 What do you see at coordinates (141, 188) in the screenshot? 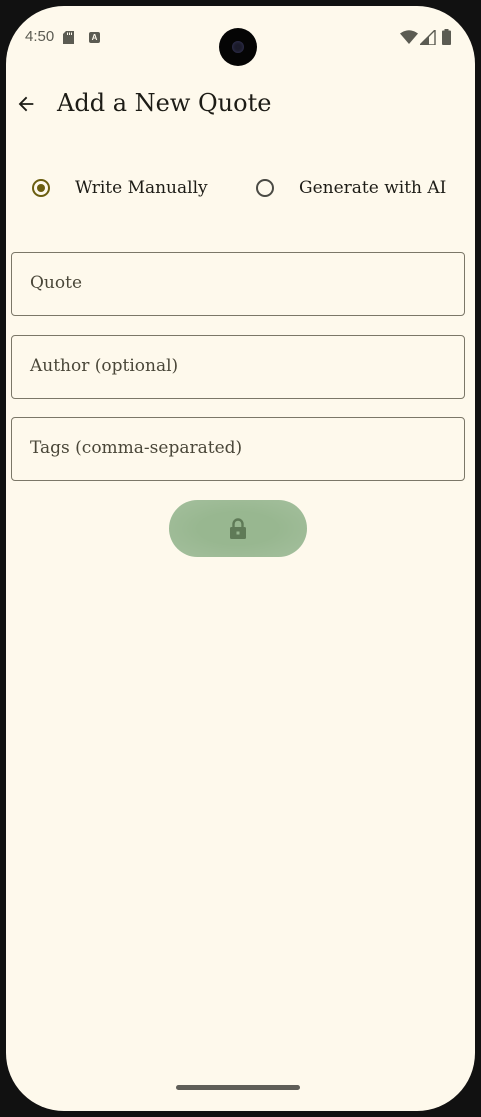
I see `write-manually-label: Write Manually` at bounding box center [141, 188].